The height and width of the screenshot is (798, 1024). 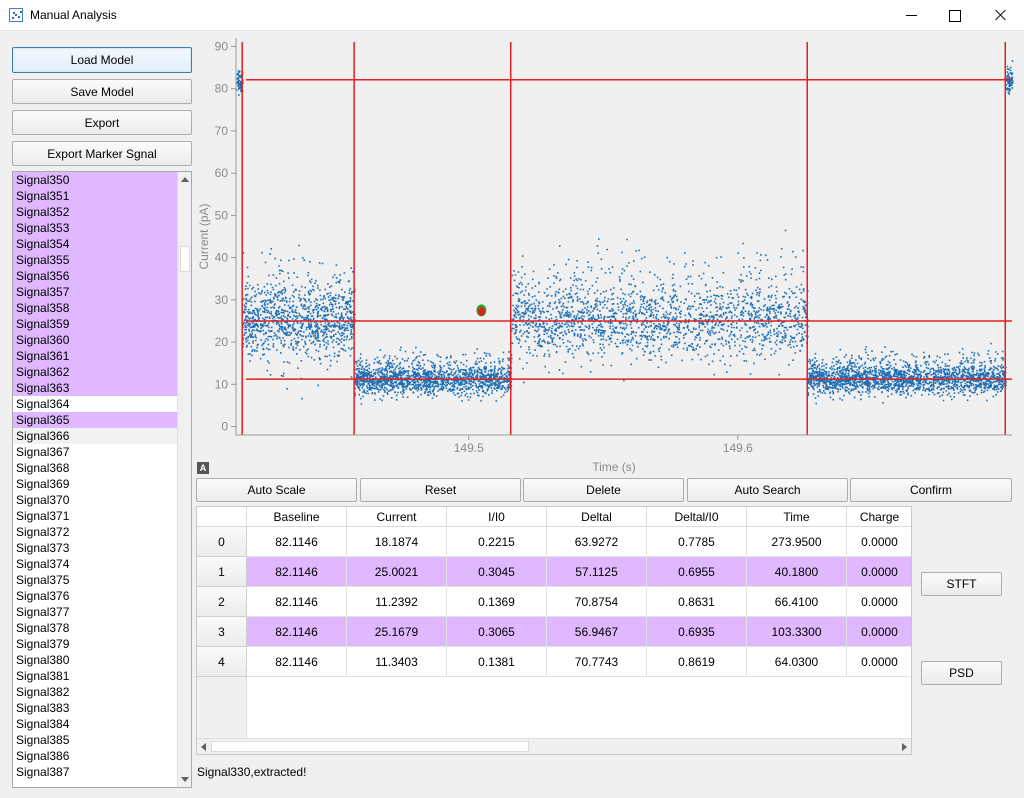 What do you see at coordinates (95, 452) in the screenshot?
I see `signal-list-item: Signal367` at bounding box center [95, 452].